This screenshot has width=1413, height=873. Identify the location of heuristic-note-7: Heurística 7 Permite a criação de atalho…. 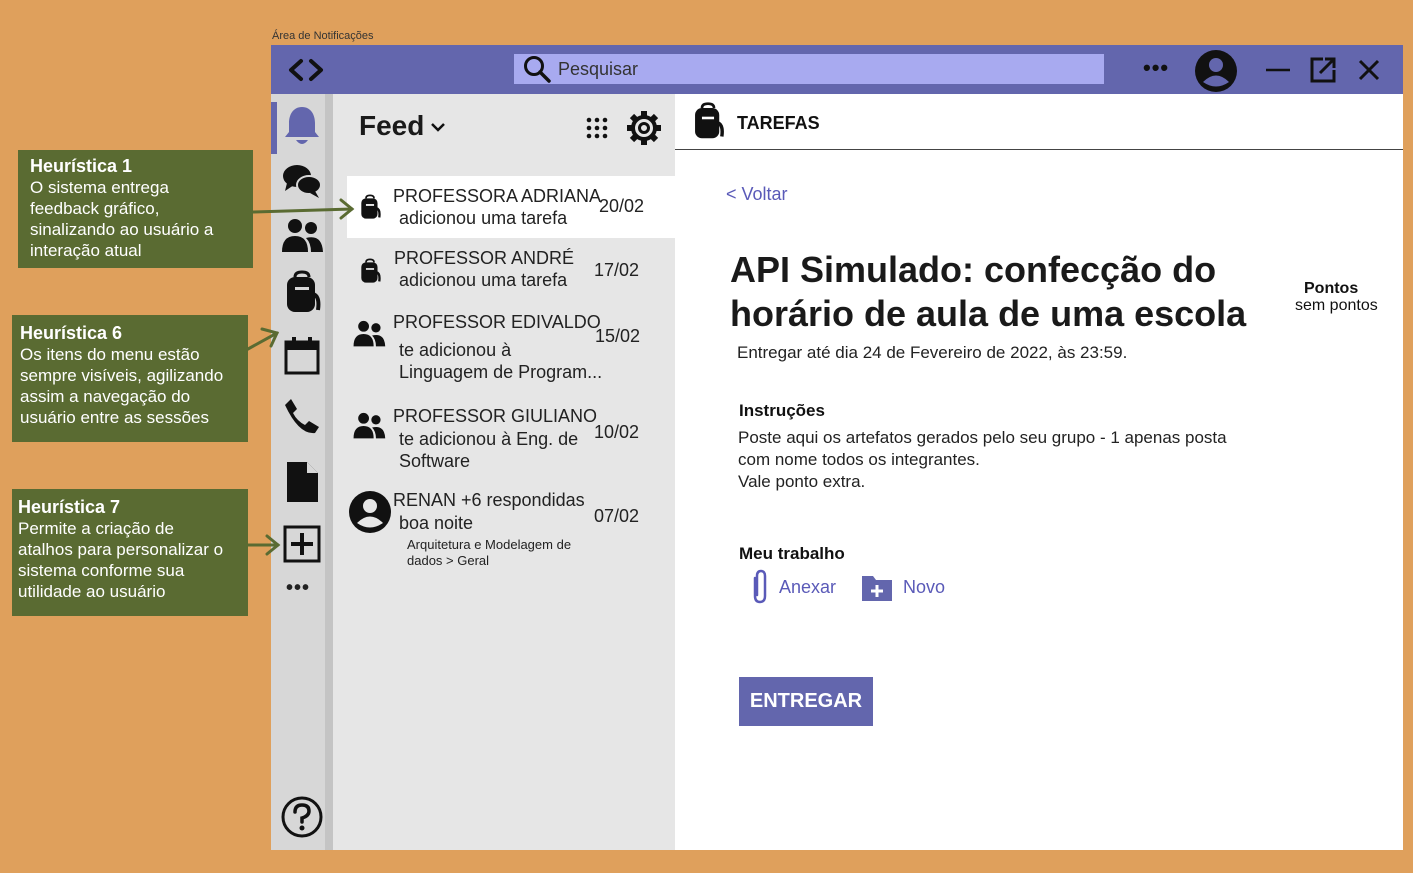
(130, 552).